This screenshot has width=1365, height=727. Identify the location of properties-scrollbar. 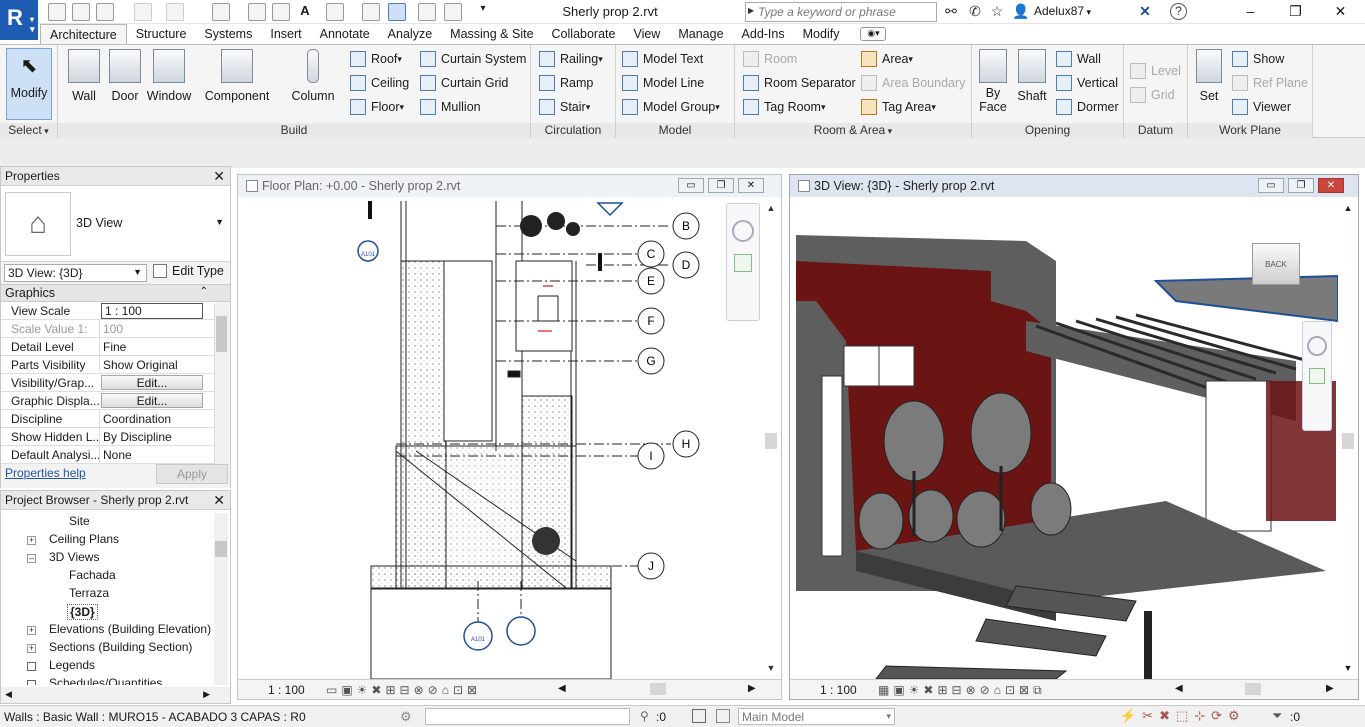
(221, 384).